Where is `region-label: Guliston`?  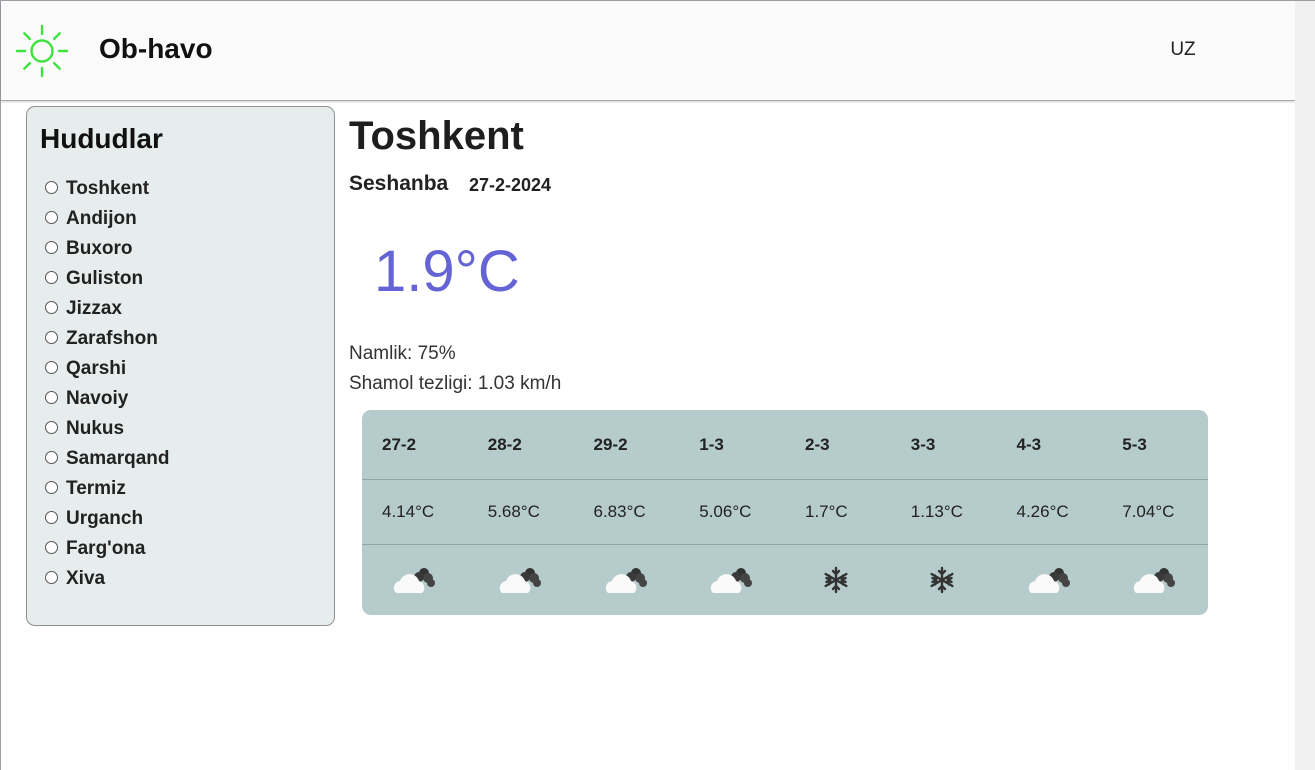 region-label: Guliston is located at coordinates (105, 278).